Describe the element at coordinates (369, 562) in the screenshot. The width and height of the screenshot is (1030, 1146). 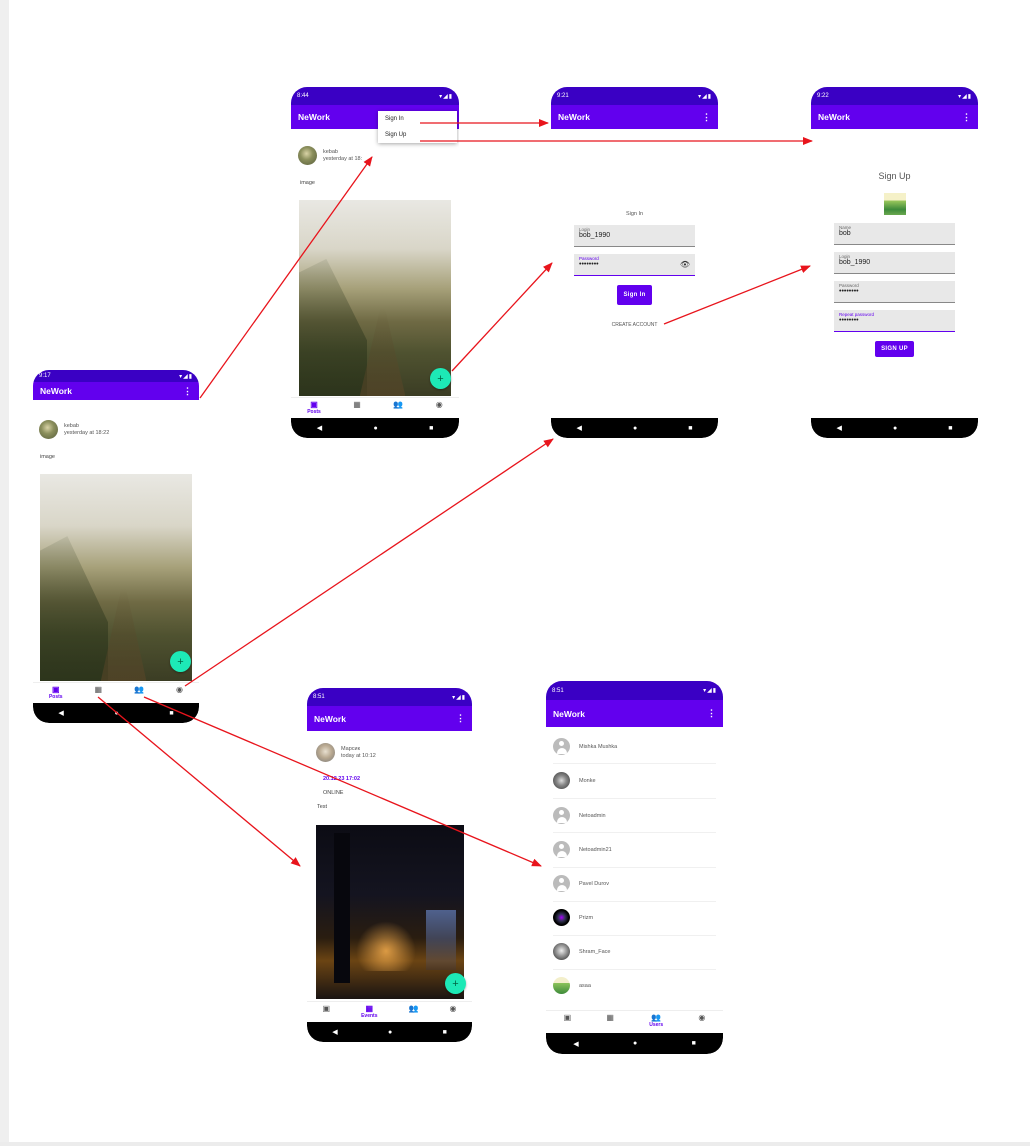
I see `arrow-profile-to-signin` at that location.